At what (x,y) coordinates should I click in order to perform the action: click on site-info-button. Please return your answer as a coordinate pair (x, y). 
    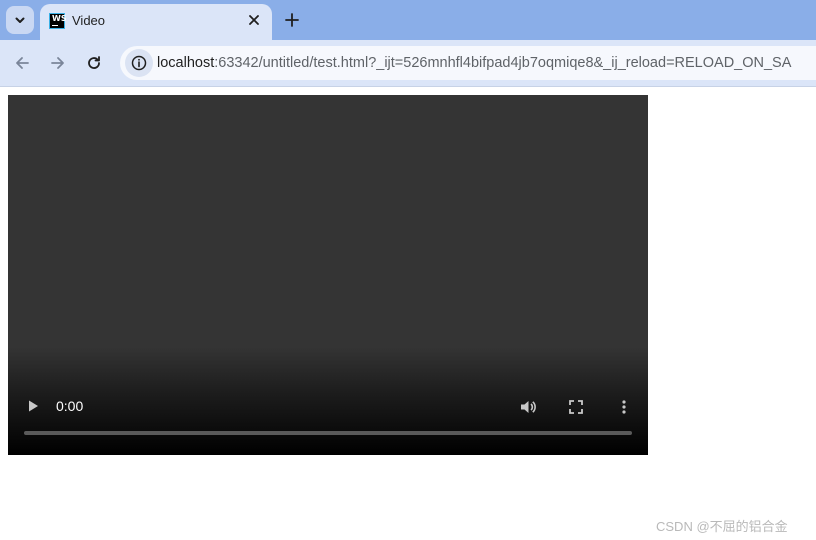
    Looking at the image, I should click on (139, 63).